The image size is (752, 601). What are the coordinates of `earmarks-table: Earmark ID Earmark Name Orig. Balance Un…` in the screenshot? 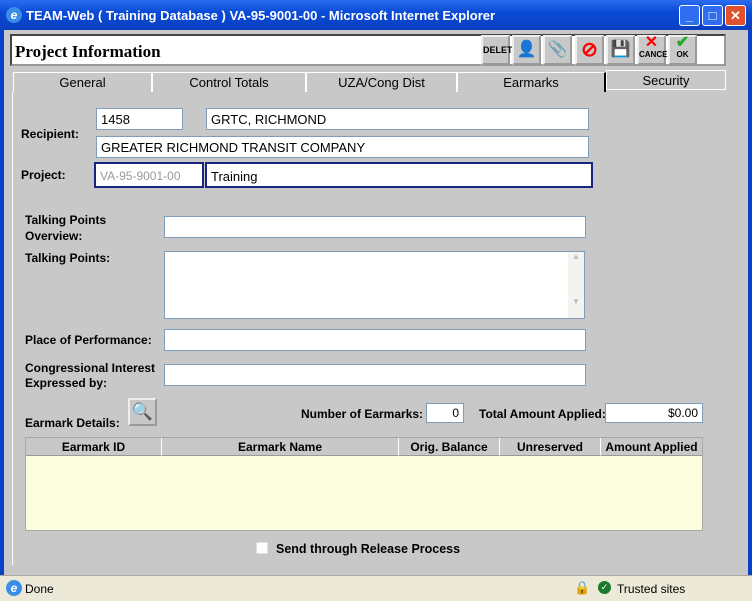 It's located at (364, 484).